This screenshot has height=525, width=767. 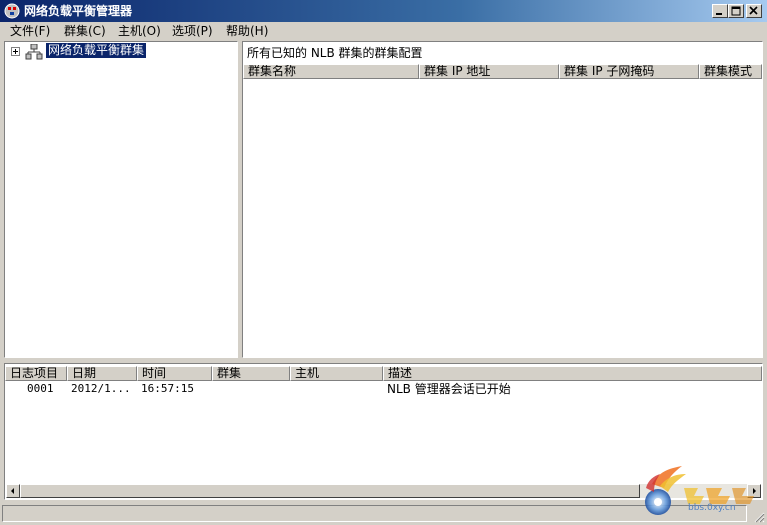 I want to click on cluster-config-title: 所有已知的 NLB 群集的群集配置, so click(x=335, y=53).